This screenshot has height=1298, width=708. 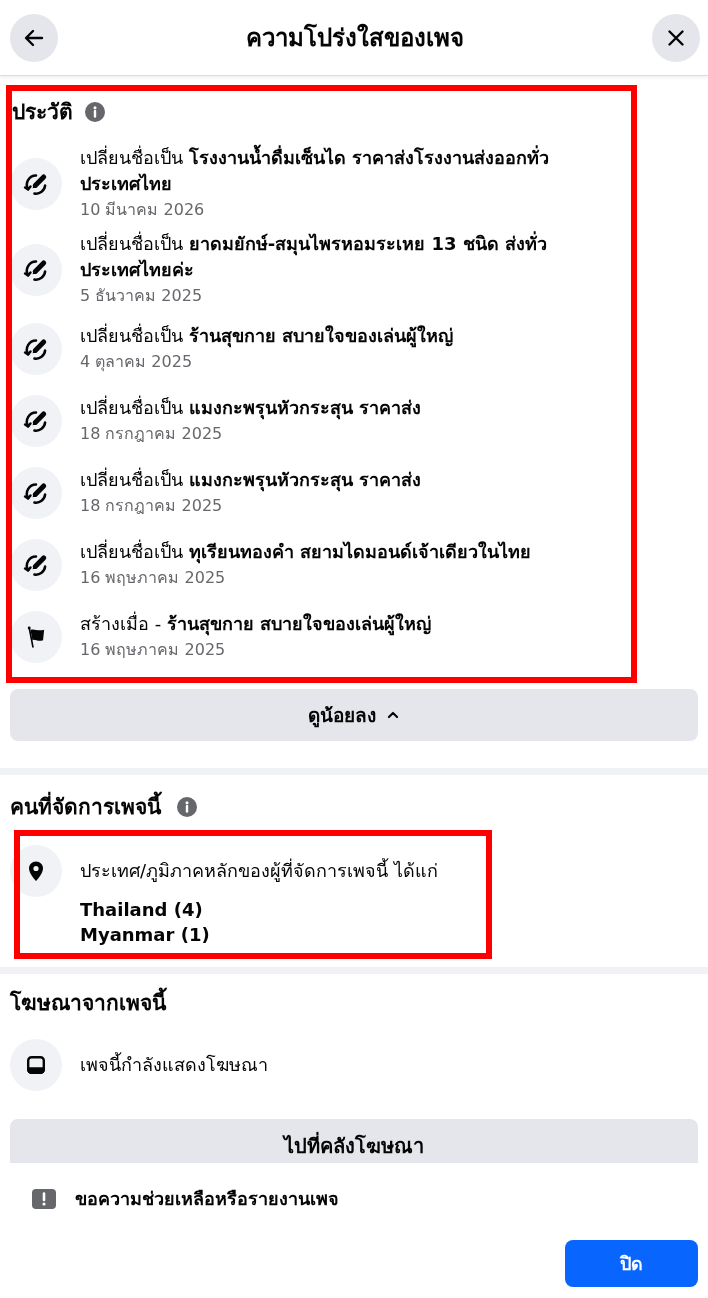 I want to click on section-heading: คนที่จัดการเพจนี้, so click(x=85, y=807).